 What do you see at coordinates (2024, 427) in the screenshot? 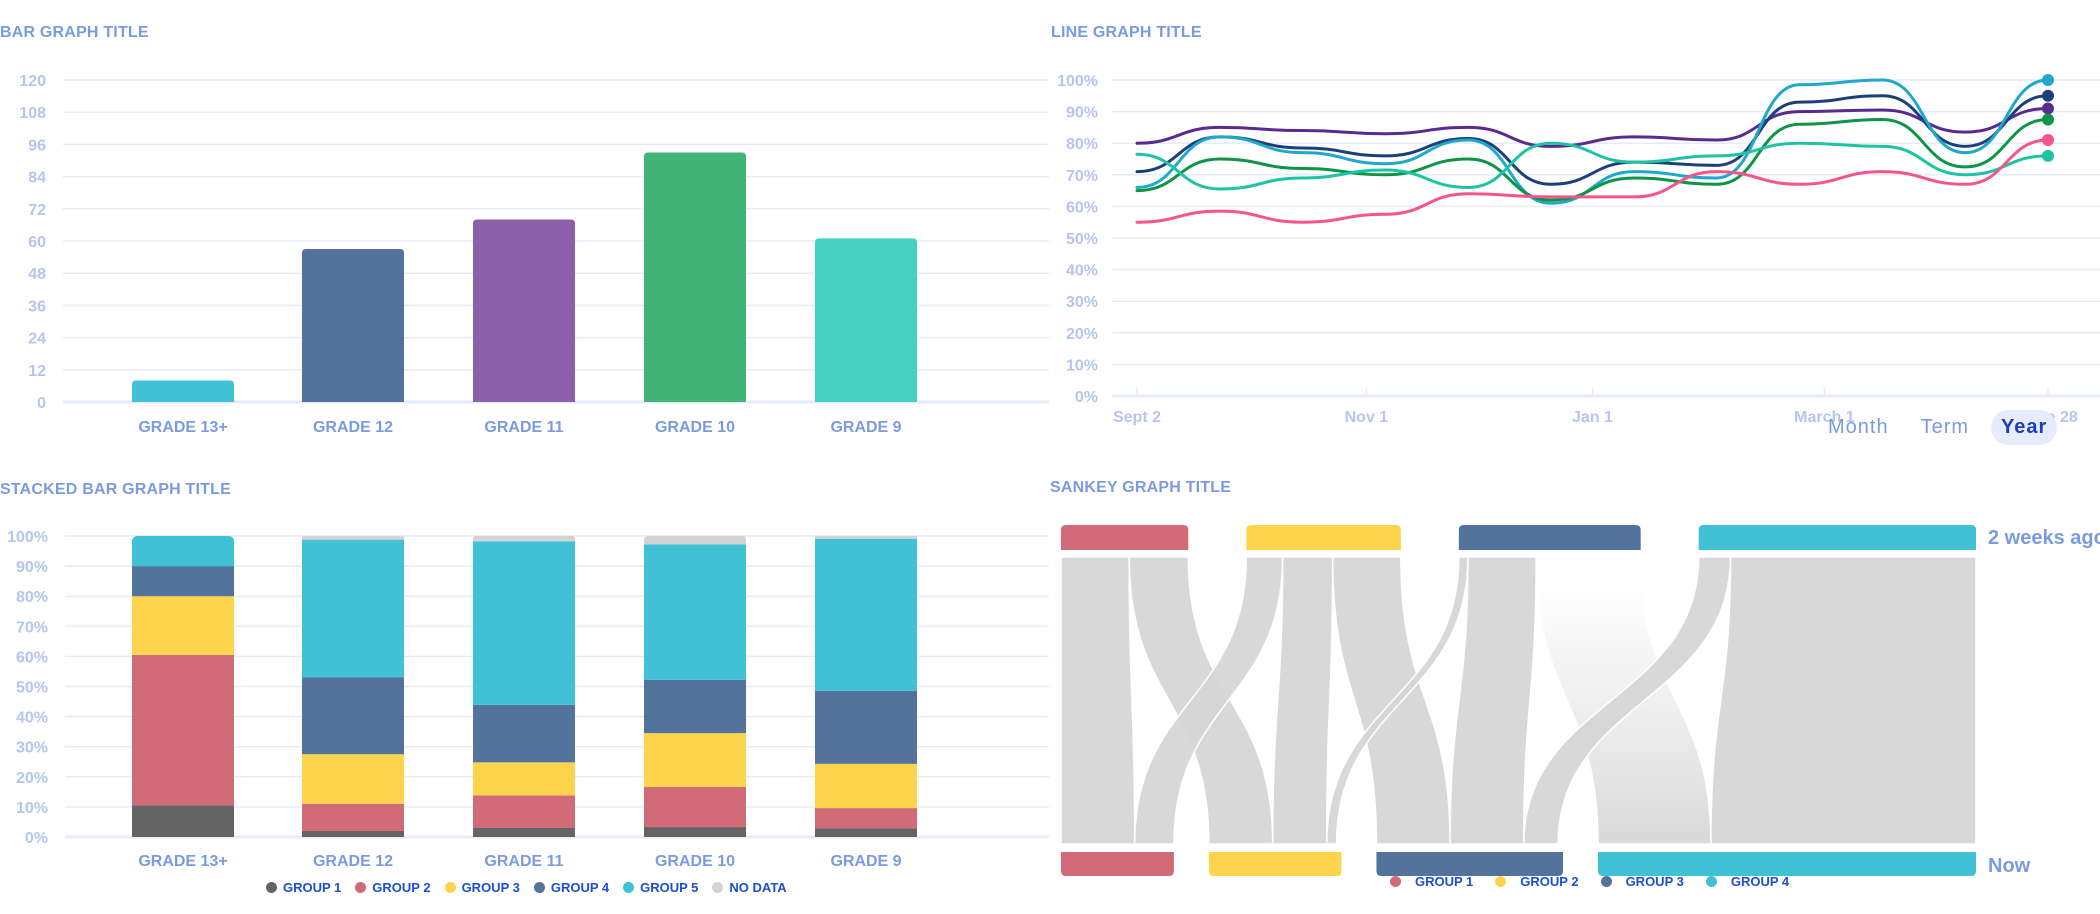
I see `range-year-button: Year` at bounding box center [2024, 427].